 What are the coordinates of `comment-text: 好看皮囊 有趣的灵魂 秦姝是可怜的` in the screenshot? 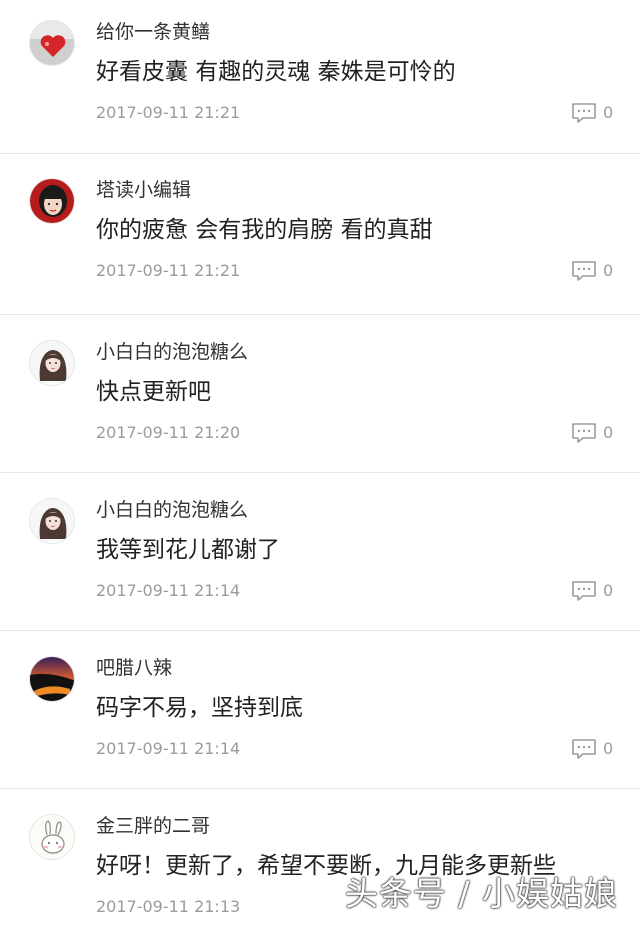 It's located at (276, 72).